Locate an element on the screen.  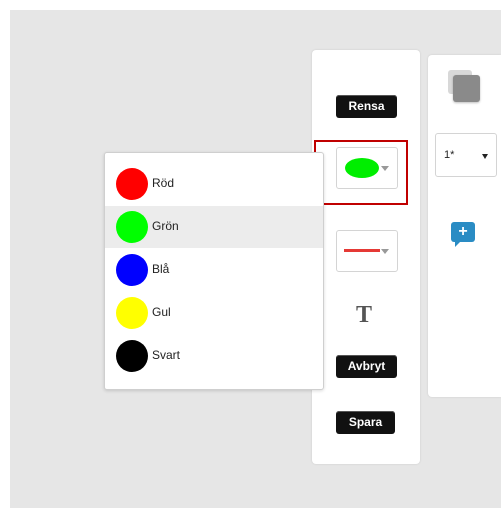
color-option-blue: Blå is located at coordinates (214, 270).